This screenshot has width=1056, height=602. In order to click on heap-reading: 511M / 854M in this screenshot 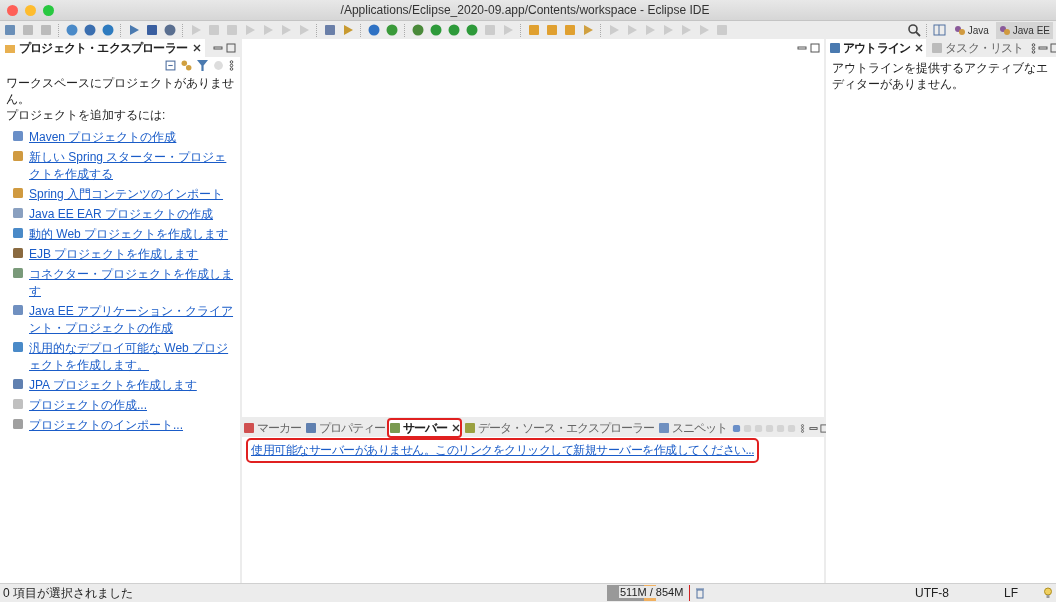, I will do `click(652, 592)`.